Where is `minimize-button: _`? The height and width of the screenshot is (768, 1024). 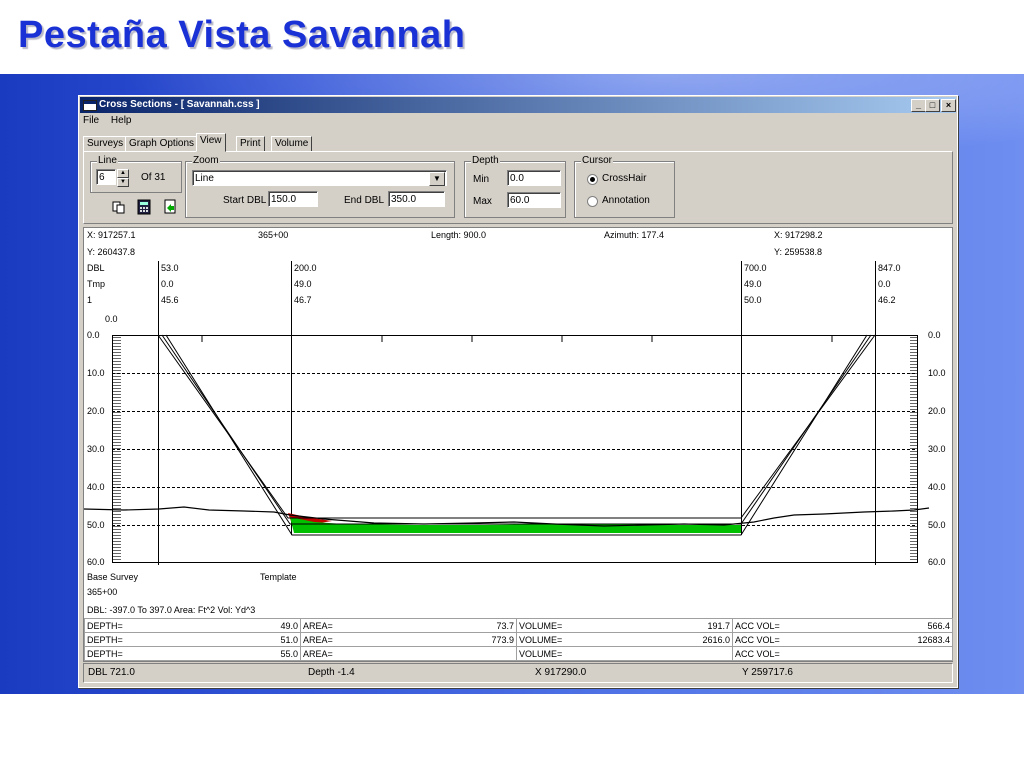
minimize-button: _ is located at coordinates (918, 105).